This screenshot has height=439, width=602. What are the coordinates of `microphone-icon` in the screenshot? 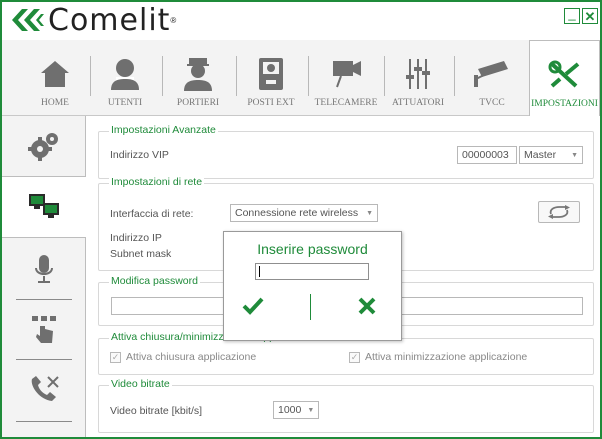 It's located at (44, 269).